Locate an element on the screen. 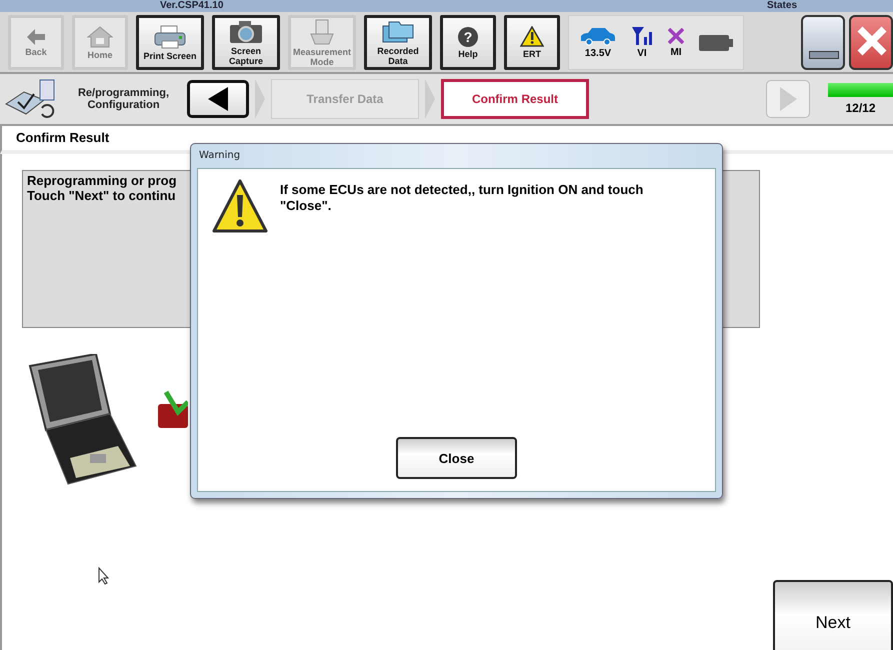 The width and height of the screenshot is (893, 650). states-label: States is located at coordinates (781, 6).